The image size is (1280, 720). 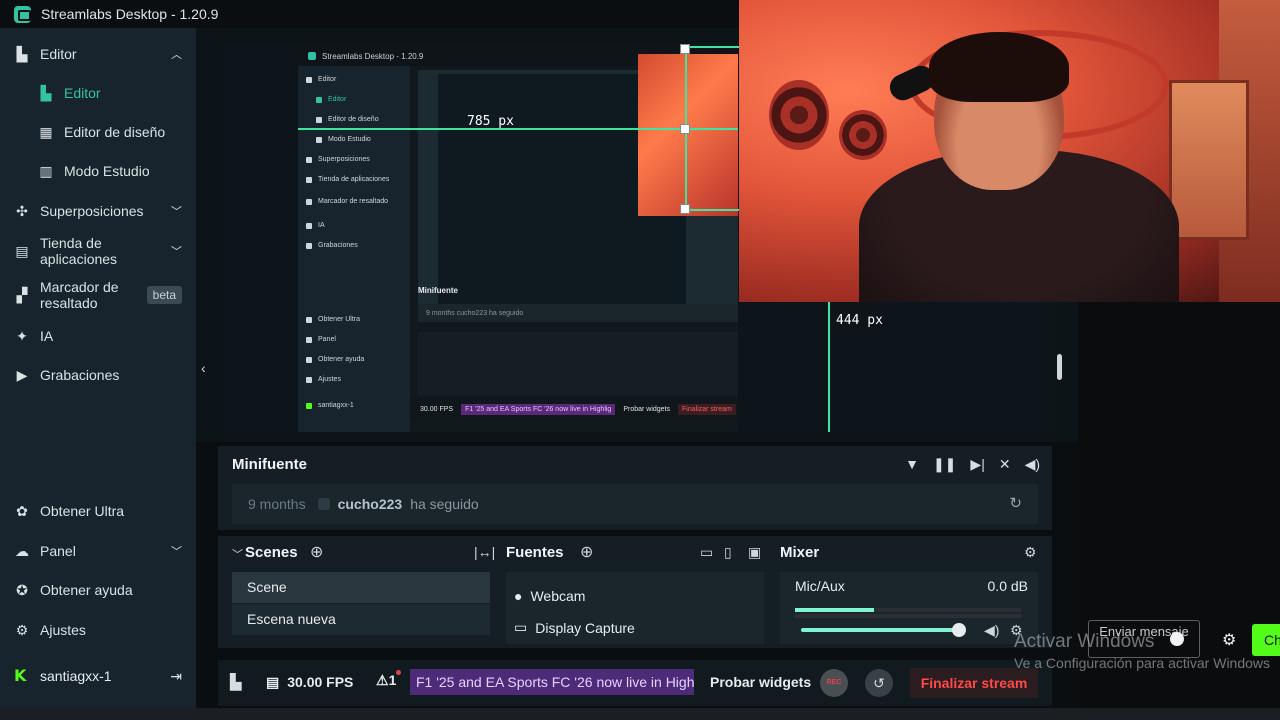 I want to click on sidebar-item-ai: ✦ IA, so click(x=98, y=336).